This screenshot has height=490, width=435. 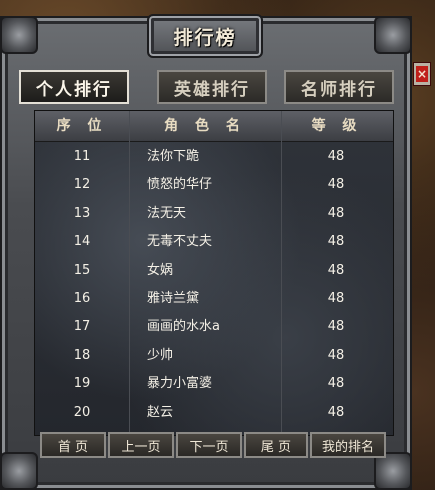 What do you see at coordinates (82, 298) in the screenshot?
I see `rank-cell: 16` at bounding box center [82, 298].